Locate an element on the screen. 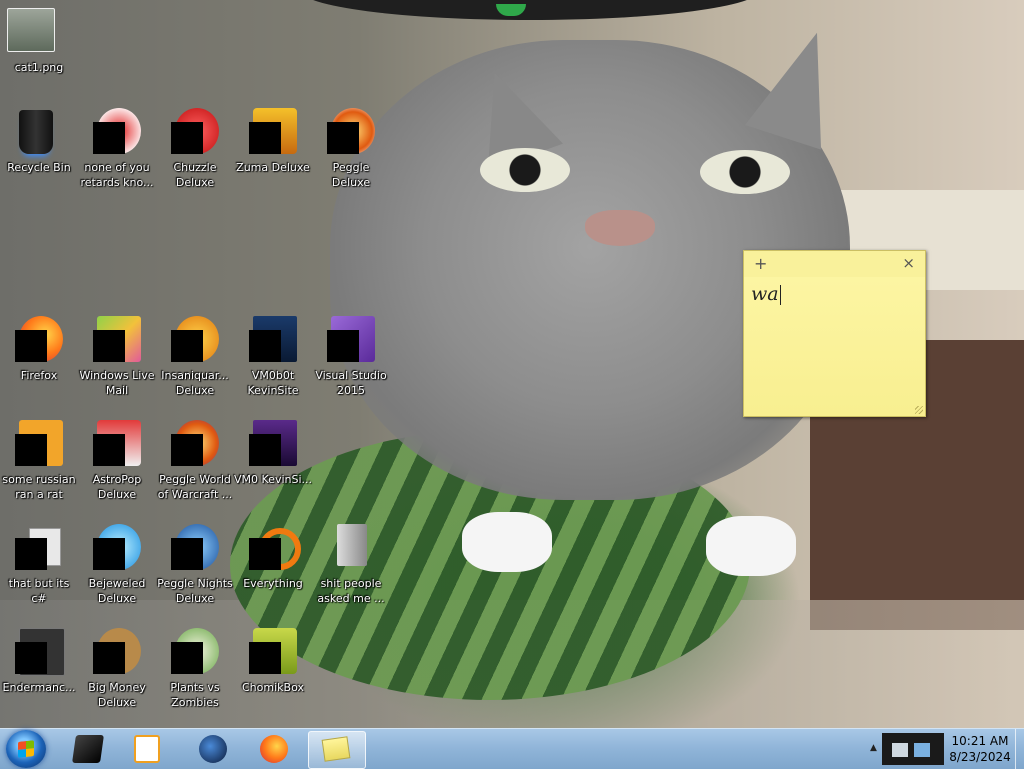  desktop-icon-peggle-deluxe: Peggle Deluxe is located at coordinates (351, 149).